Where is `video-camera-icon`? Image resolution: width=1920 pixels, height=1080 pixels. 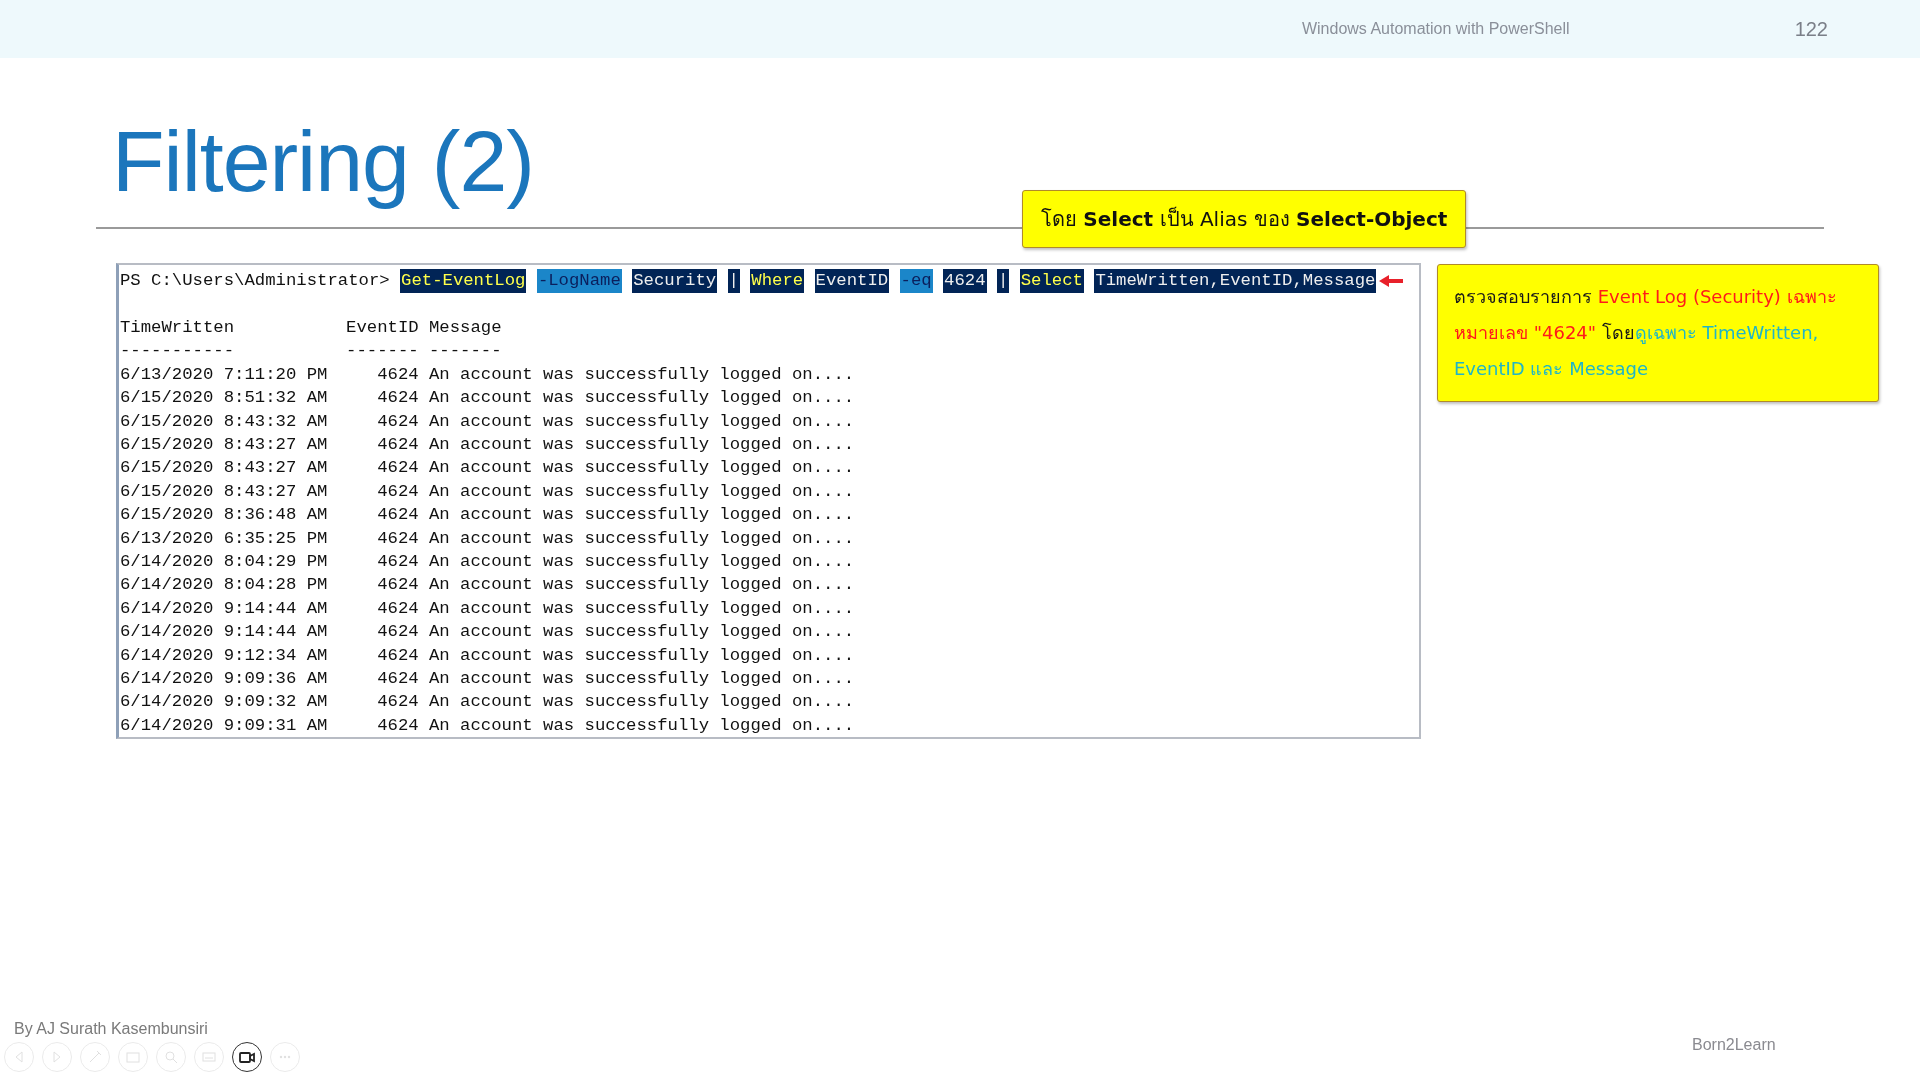
video-camera-icon is located at coordinates (247, 1057).